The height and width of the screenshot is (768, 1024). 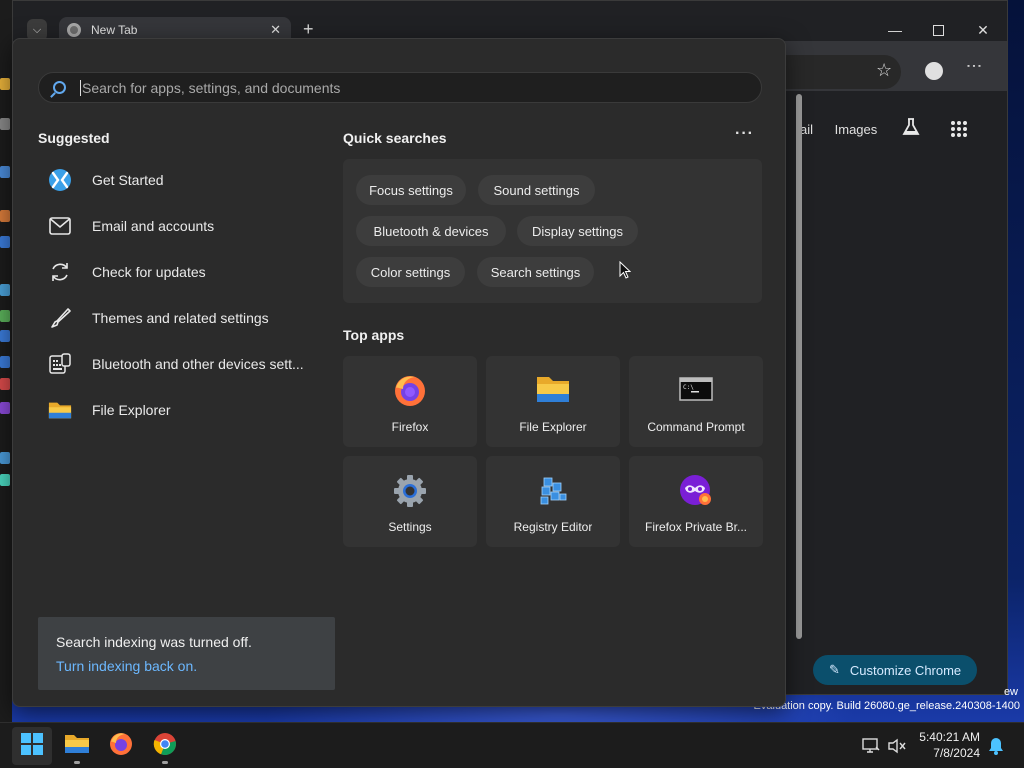 I want to click on suggested-item-themes: Themes and related settings, so click(x=183, y=318).